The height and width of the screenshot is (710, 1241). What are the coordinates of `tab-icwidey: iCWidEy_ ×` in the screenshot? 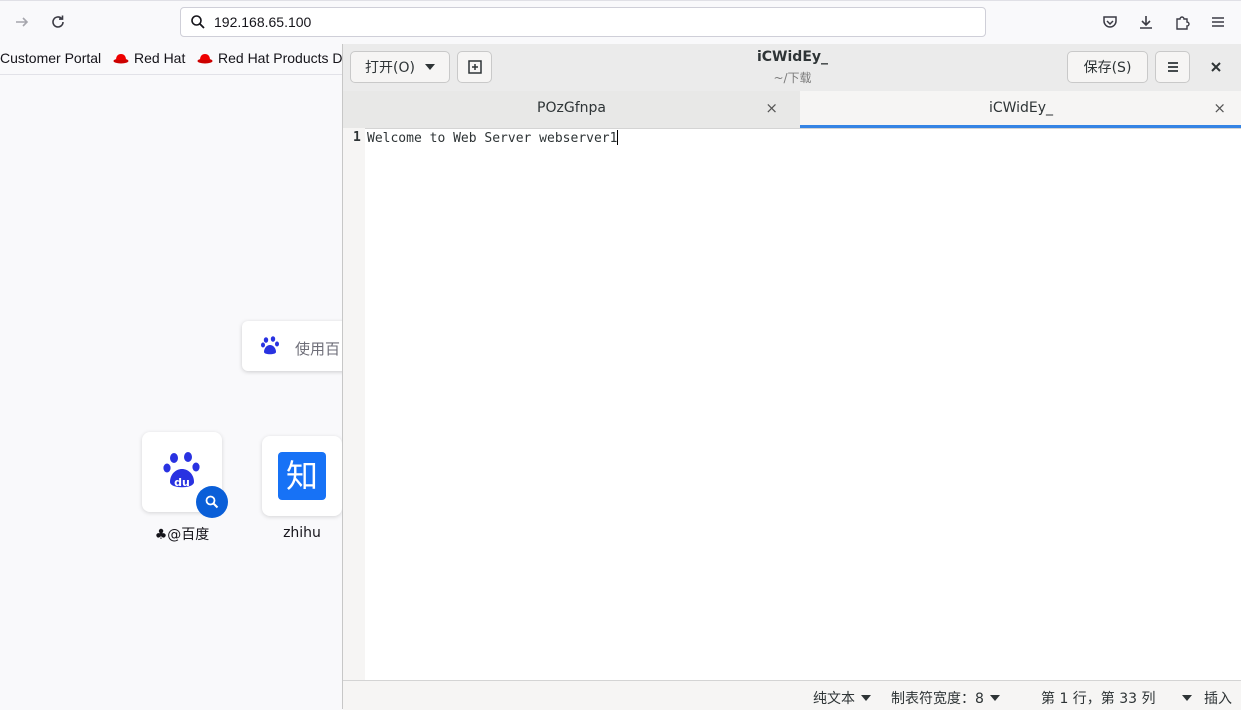 It's located at (1020, 109).